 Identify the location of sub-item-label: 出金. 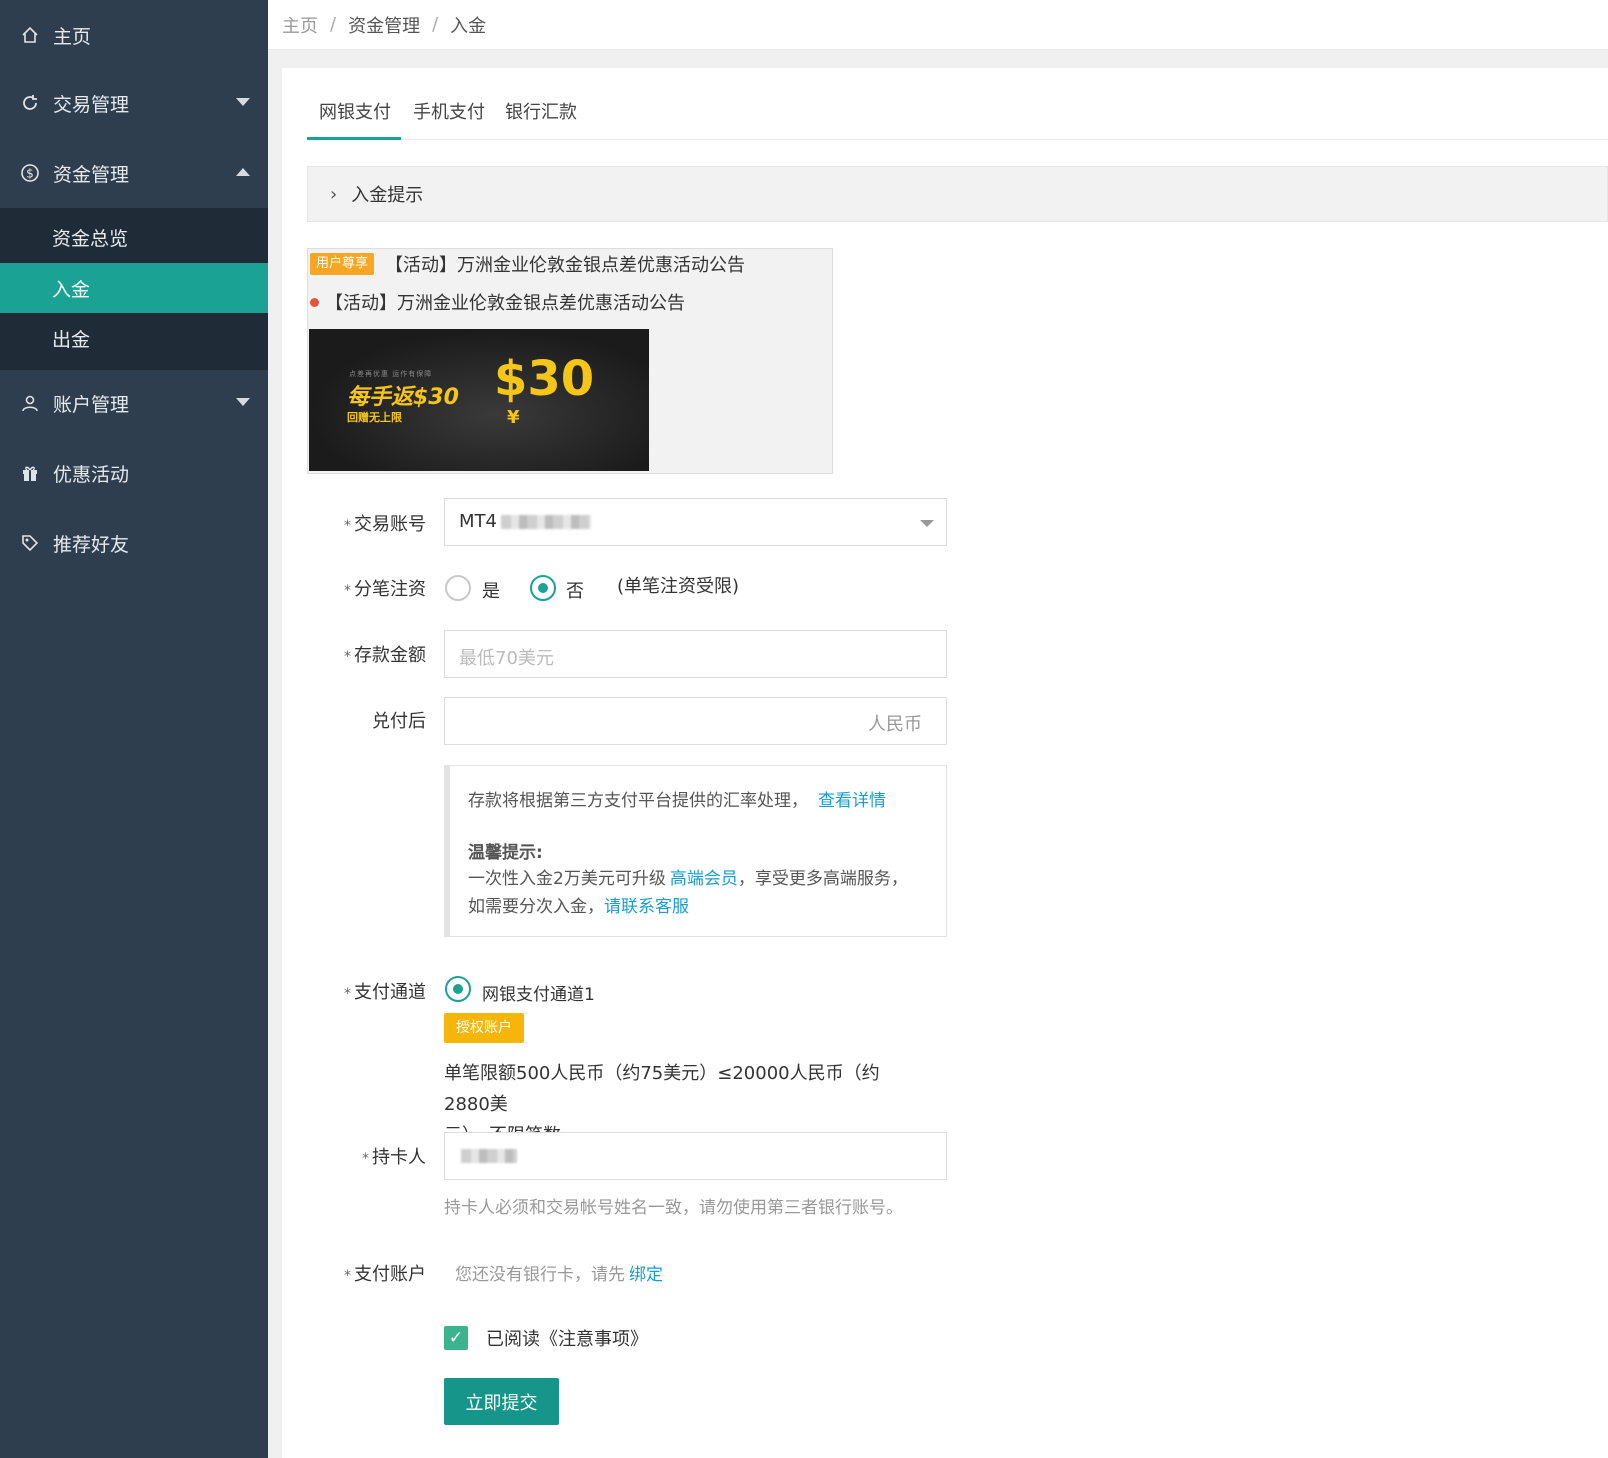
(71, 339).